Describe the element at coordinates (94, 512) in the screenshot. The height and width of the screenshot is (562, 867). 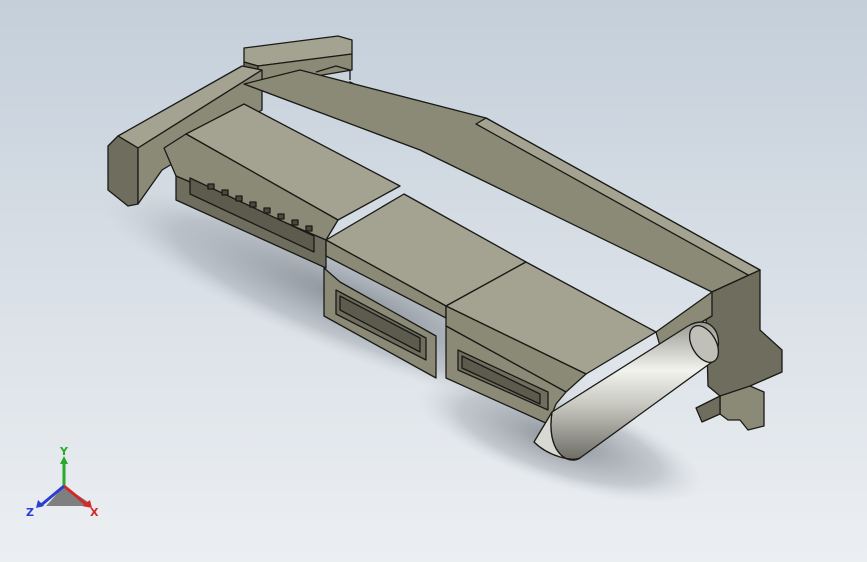
I see `x-axis-label: X` at that location.